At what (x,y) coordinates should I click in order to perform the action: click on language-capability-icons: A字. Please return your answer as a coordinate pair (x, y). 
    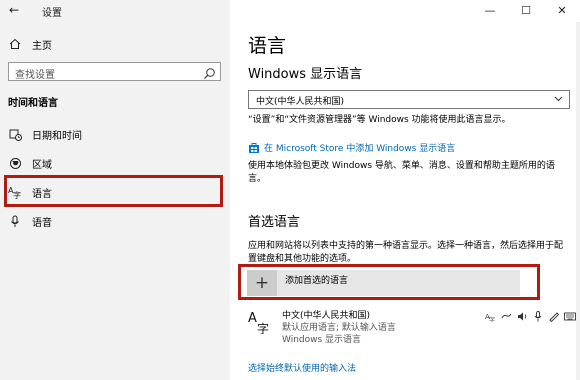
    Looking at the image, I should click on (530, 316).